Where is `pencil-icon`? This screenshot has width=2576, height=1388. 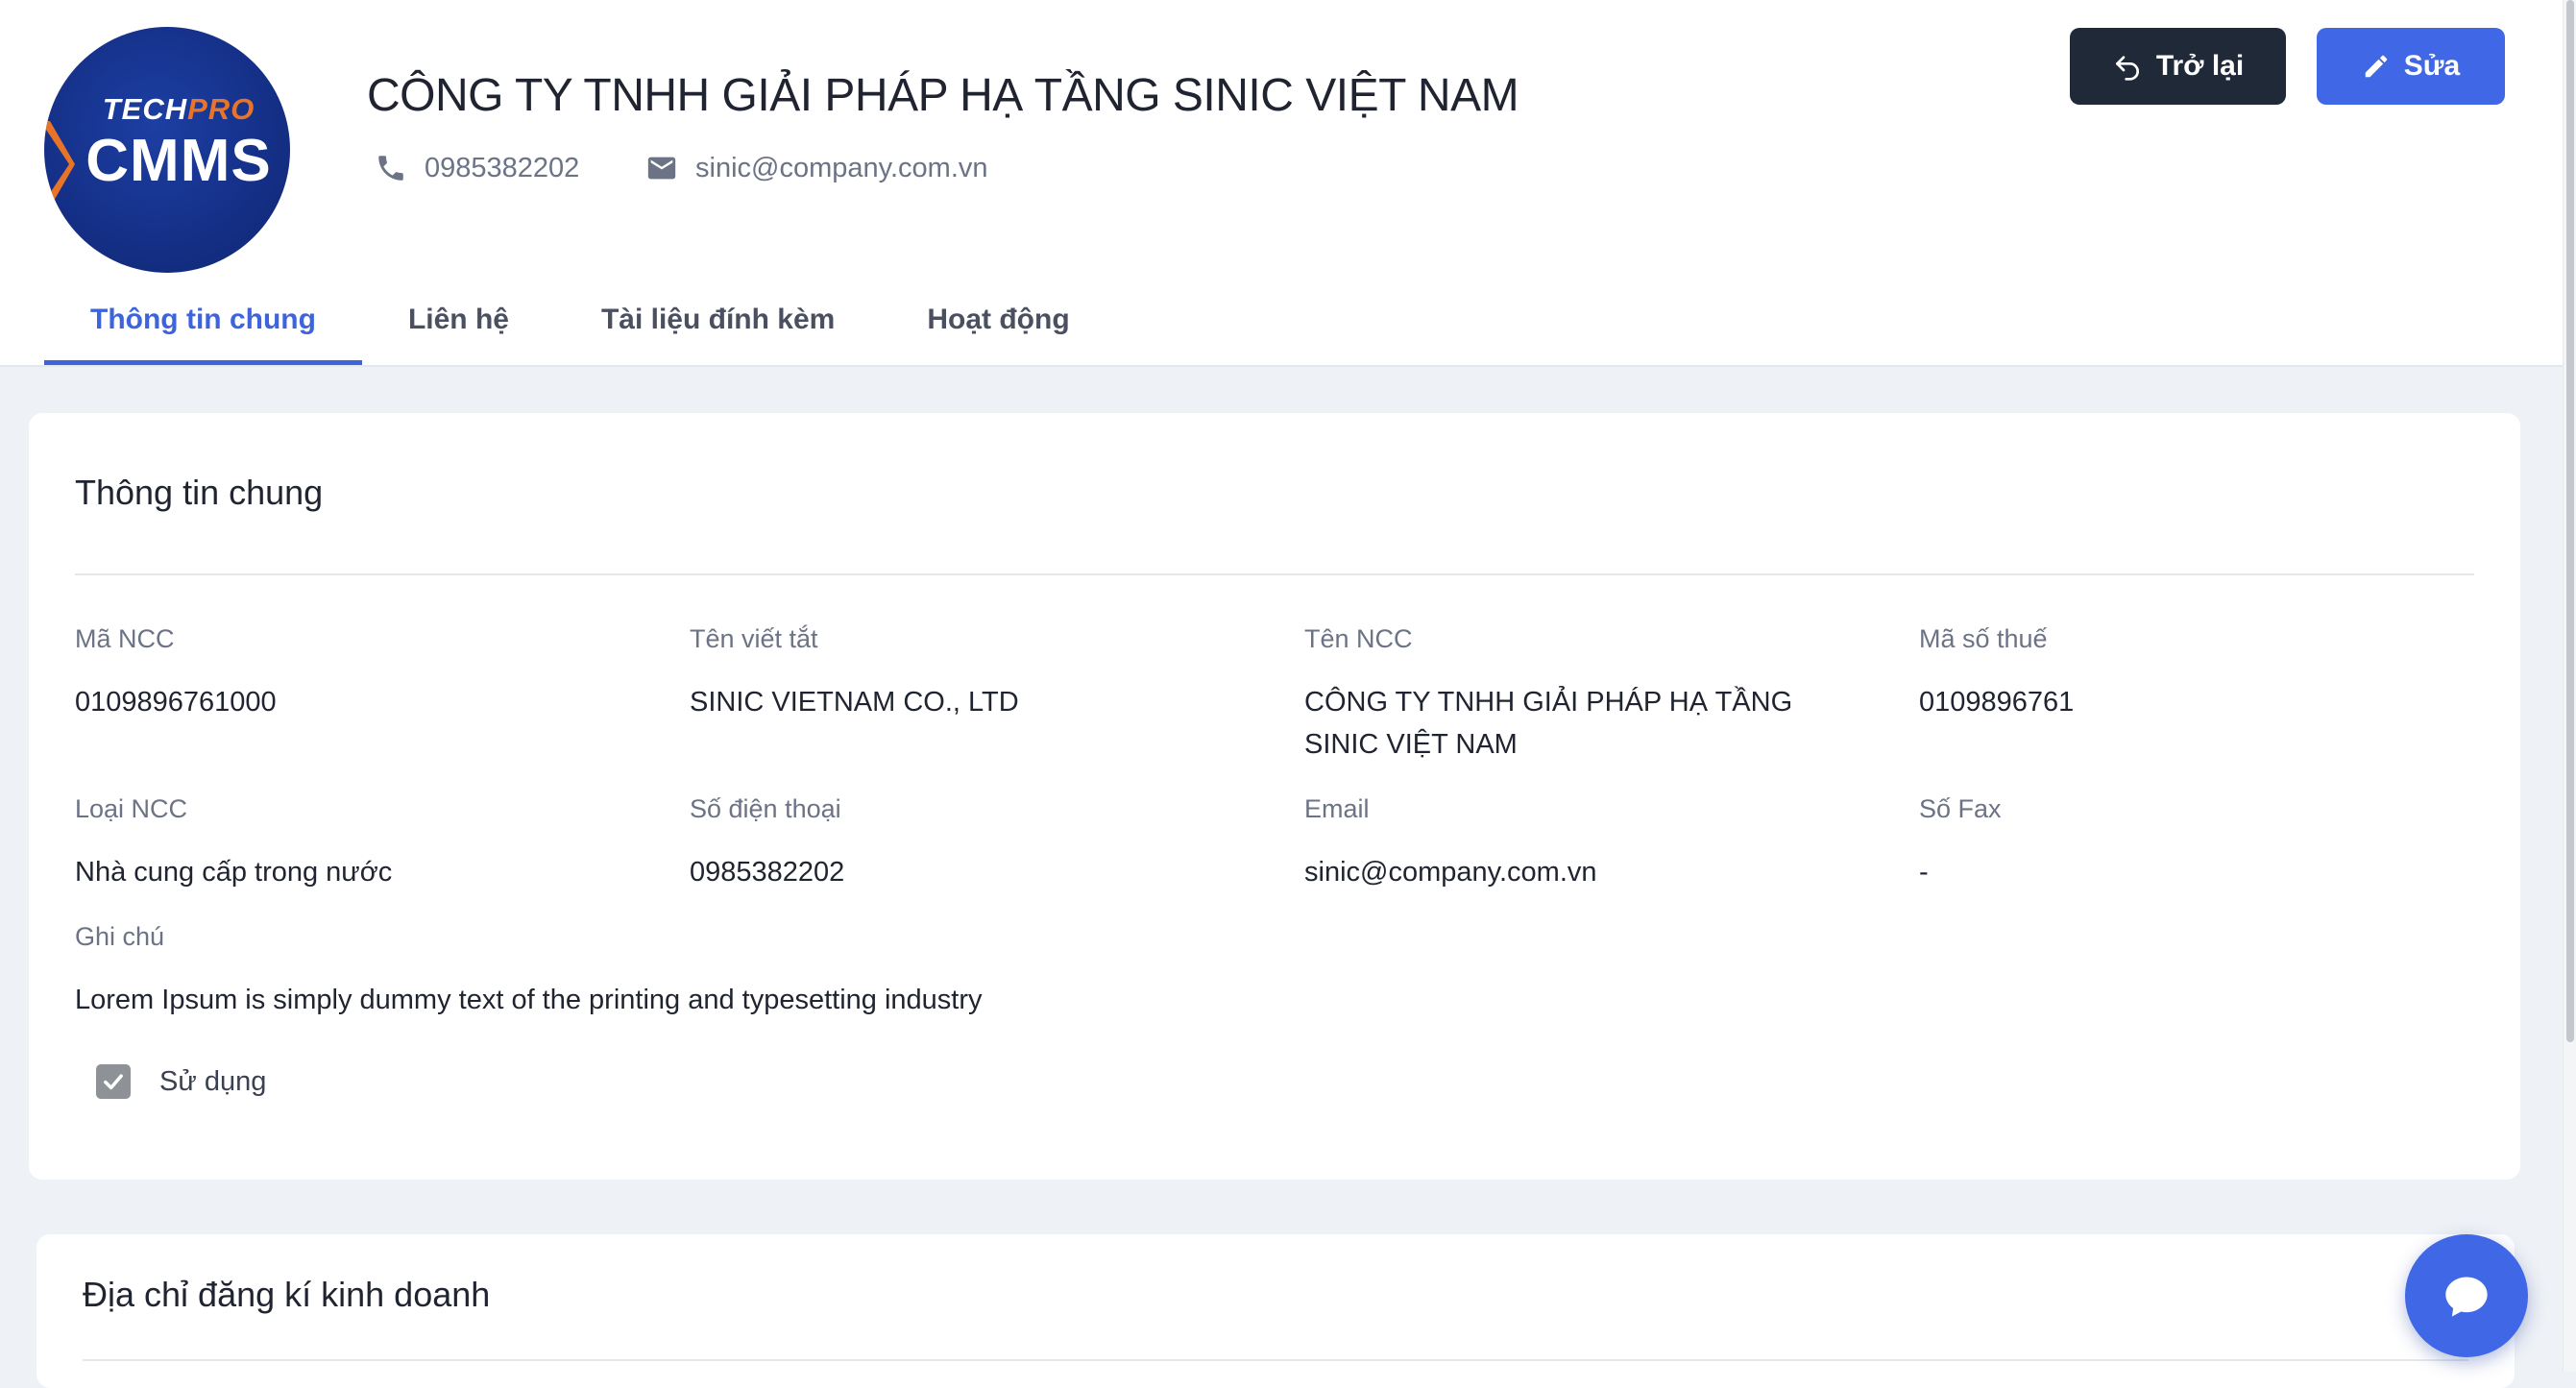 pencil-icon is located at coordinates (2376, 66).